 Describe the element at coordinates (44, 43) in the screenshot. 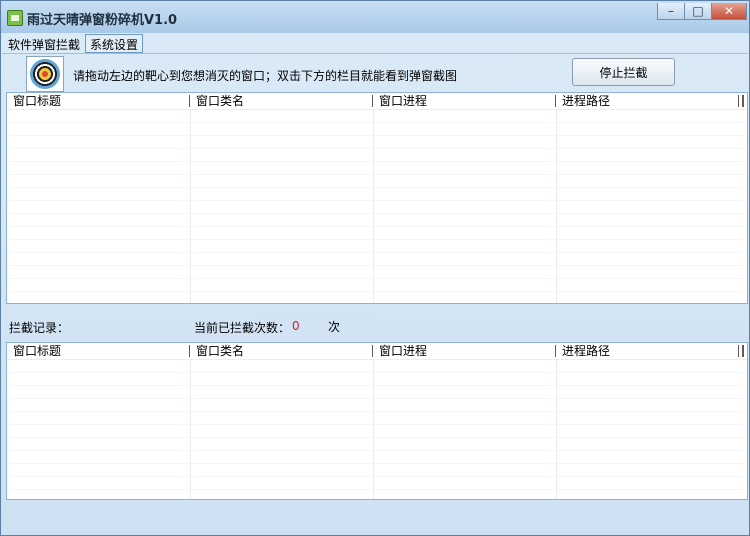

I see `tab-popup-interception: 软件弹窗拦截` at that location.